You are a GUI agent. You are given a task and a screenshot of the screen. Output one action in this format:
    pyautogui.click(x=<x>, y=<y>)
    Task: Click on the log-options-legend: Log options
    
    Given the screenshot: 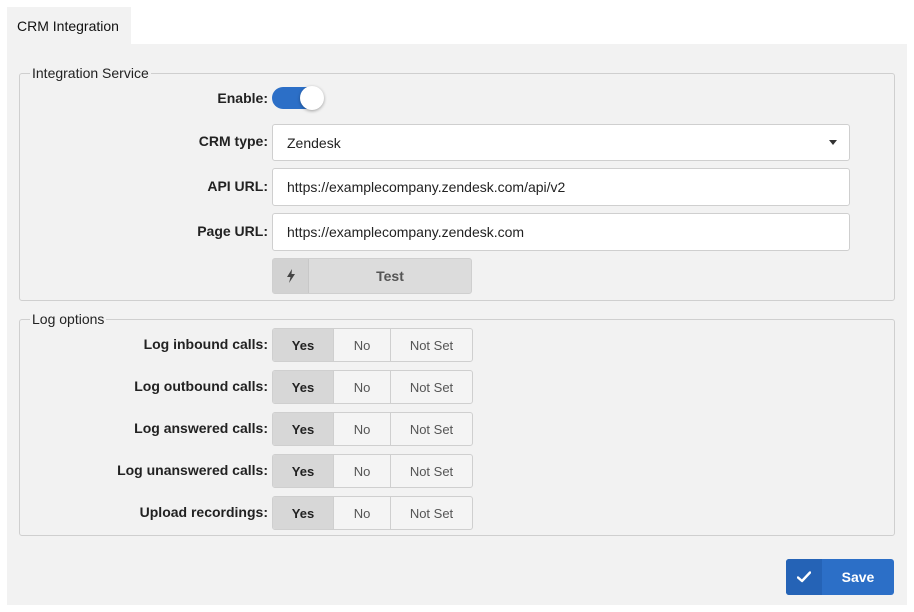 What is the action you would take?
    pyautogui.click(x=68, y=319)
    